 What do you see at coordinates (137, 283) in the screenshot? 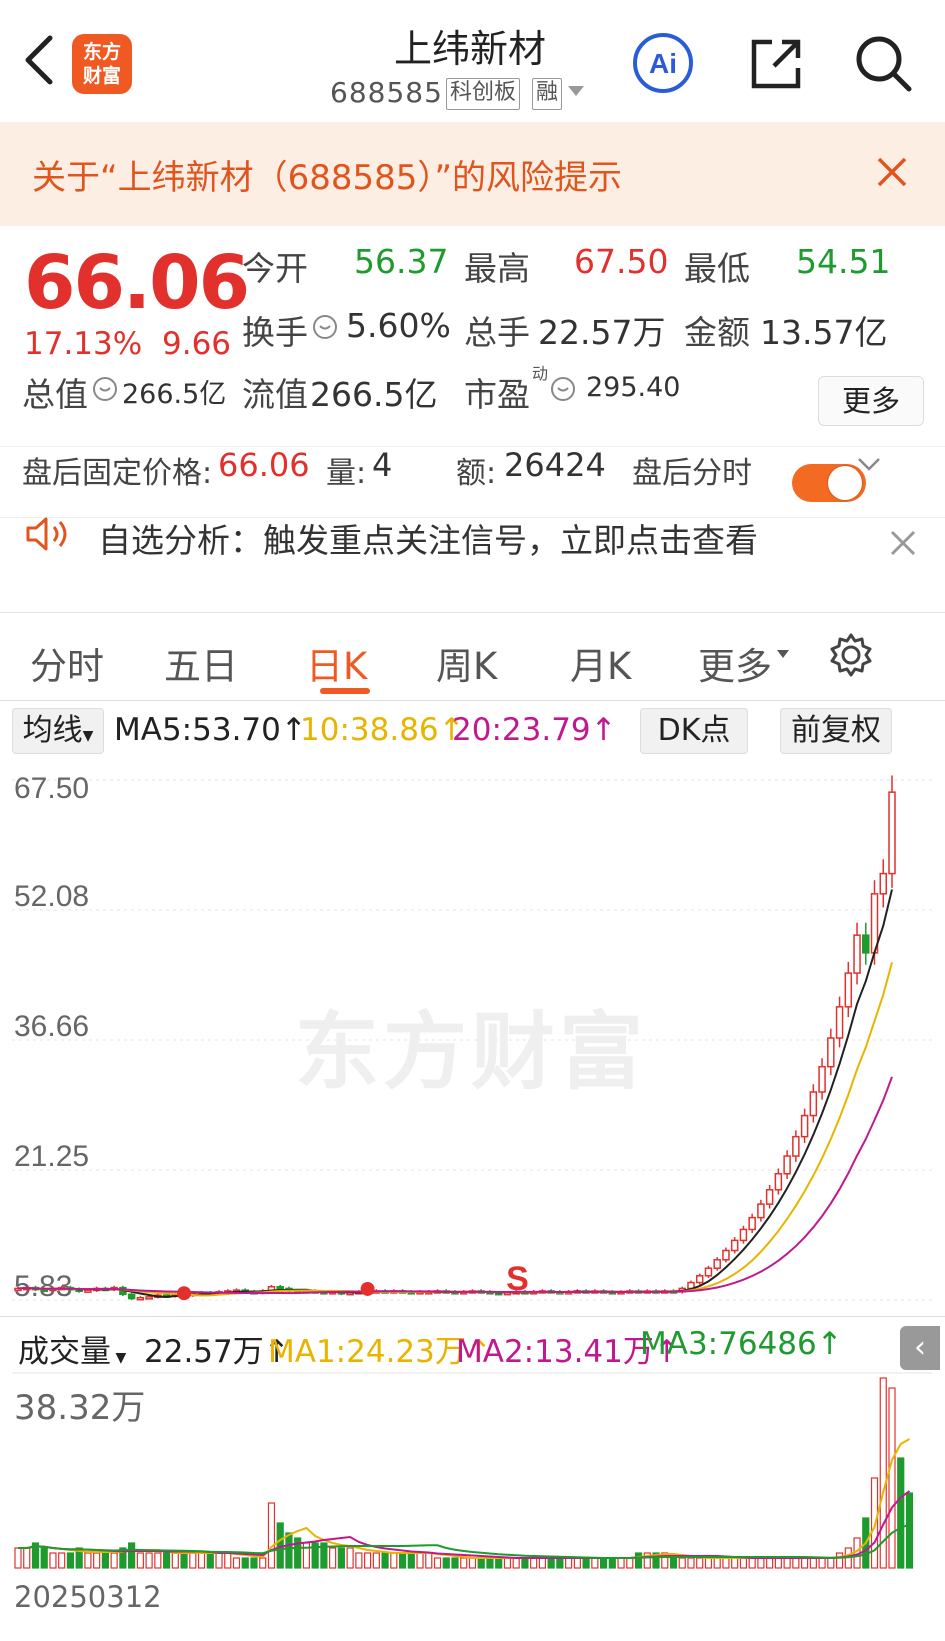
I see `last-price: 66.06` at bounding box center [137, 283].